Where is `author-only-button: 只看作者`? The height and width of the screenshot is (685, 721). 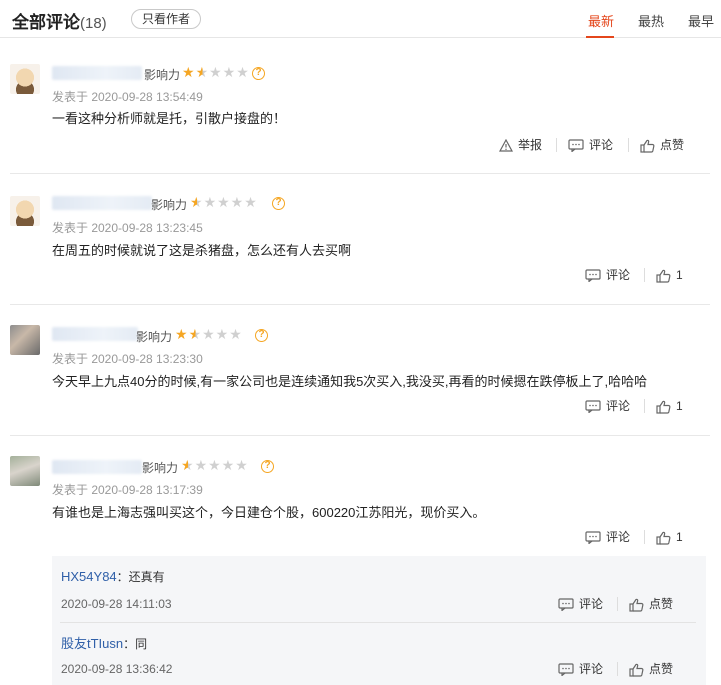
author-only-button: 只看作者 is located at coordinates (166, 19).